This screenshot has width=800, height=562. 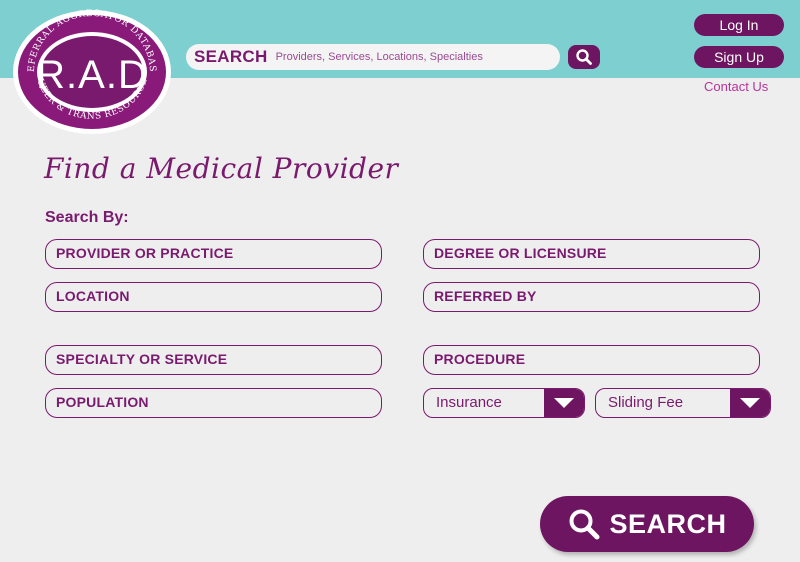 I want to click on search-label: SEARCH, so click(x=231, y=56).